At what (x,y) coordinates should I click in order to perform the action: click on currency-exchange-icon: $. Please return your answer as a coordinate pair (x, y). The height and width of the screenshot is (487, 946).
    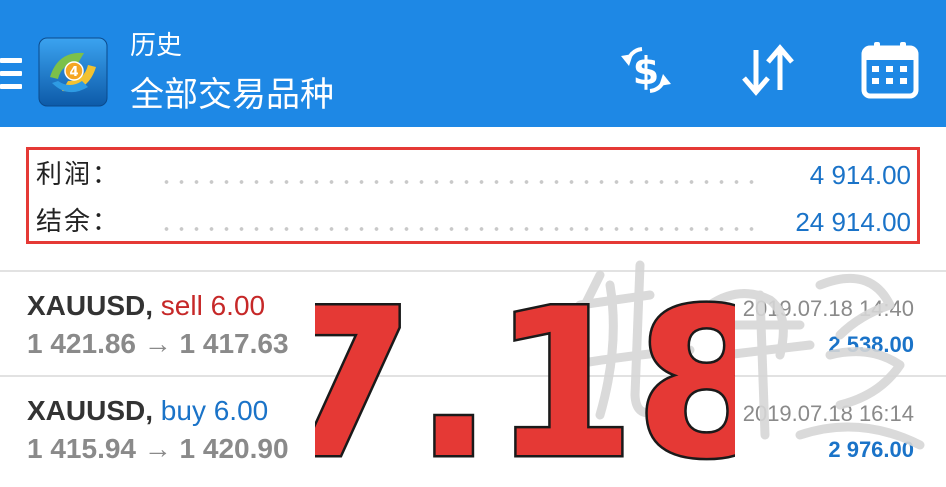
    Looking at the image, I should click on (646, 70).